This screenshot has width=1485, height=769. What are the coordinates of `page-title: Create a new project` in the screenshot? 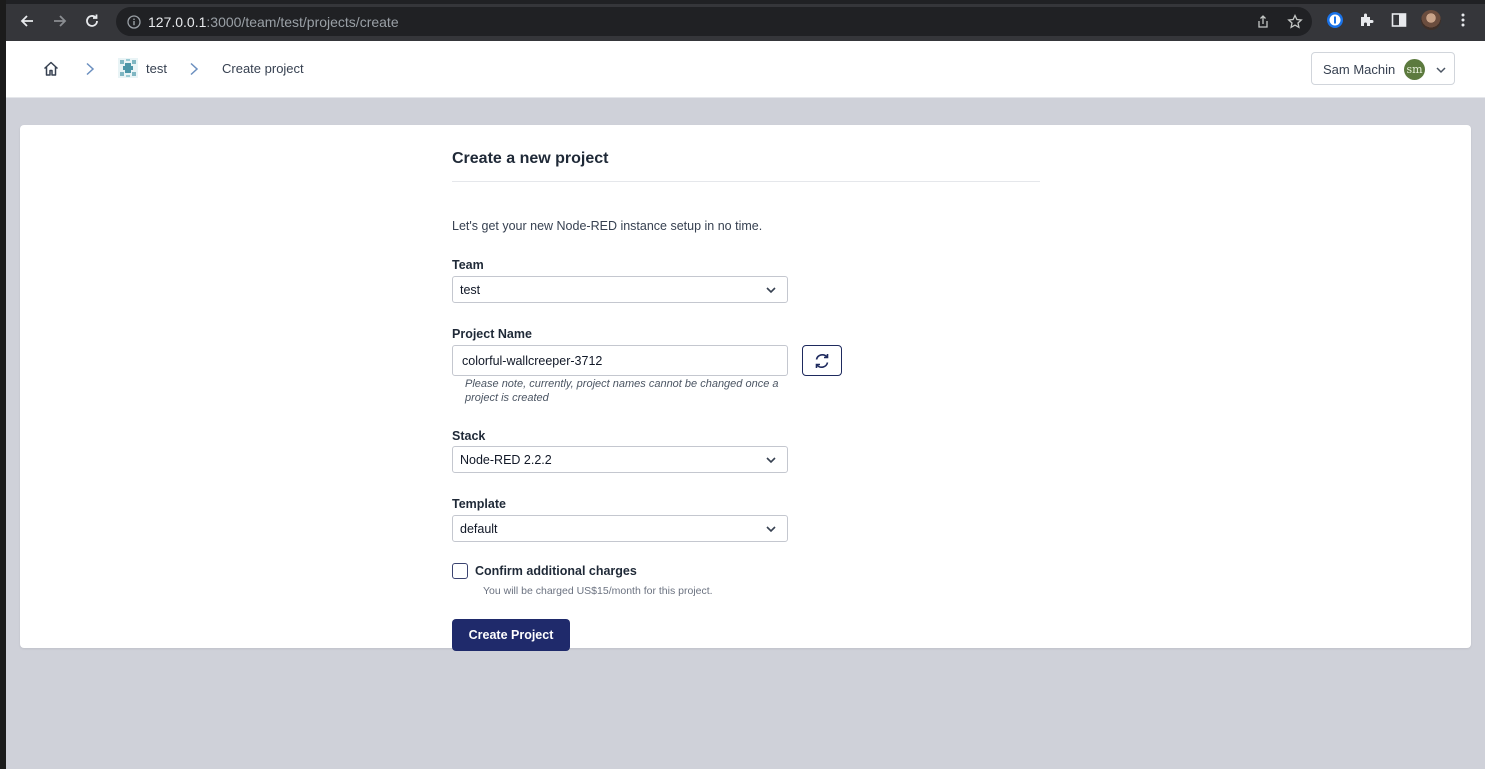 It's located at (530, 158).